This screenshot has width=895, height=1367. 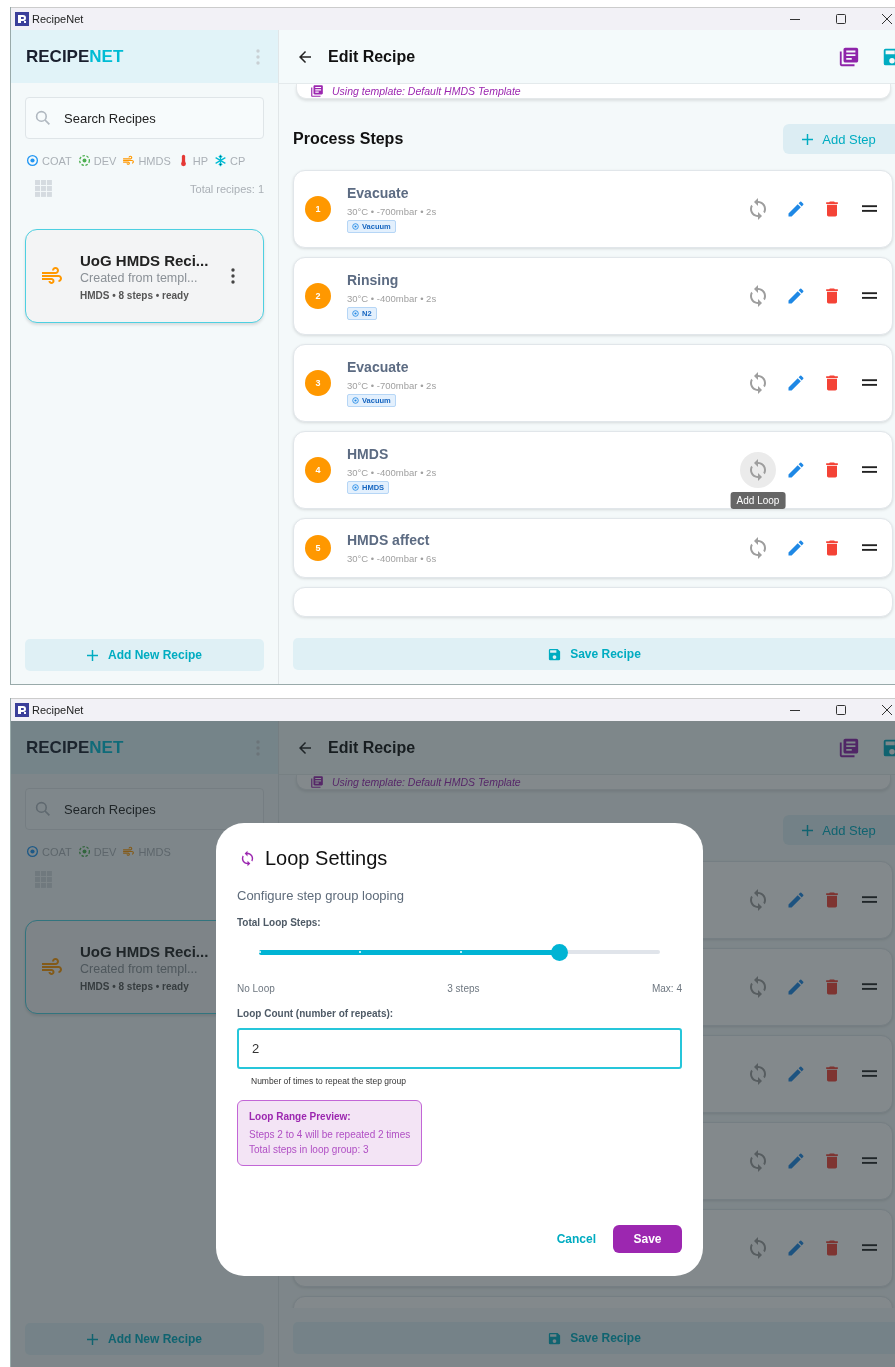 What do you see at coordinates (318, 548) in the screenshot?
I see `step-number: 5` at bounding box center [318, 548].